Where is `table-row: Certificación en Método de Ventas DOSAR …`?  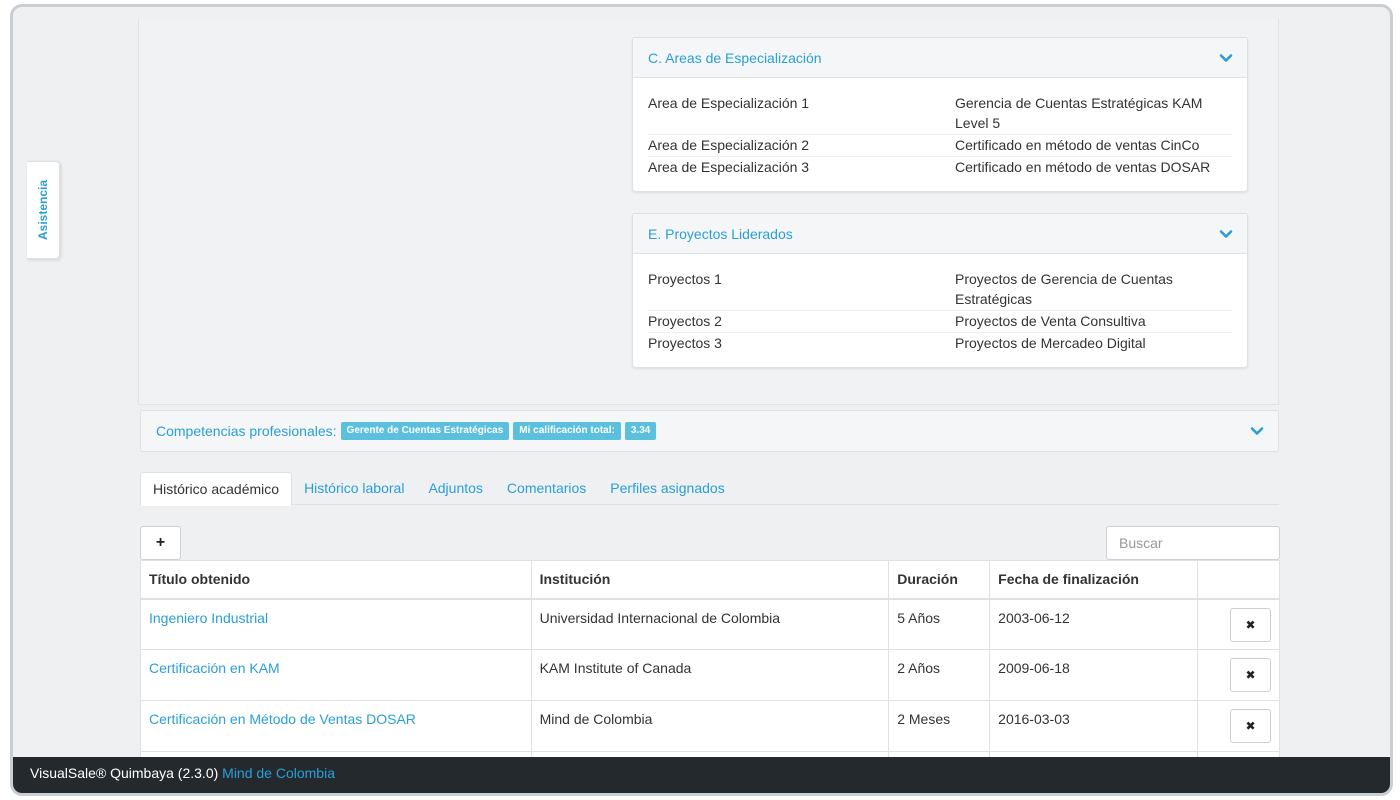
table-row: Certificación en Método de Ventas DOSAR … is located at coordinates (710, 726).